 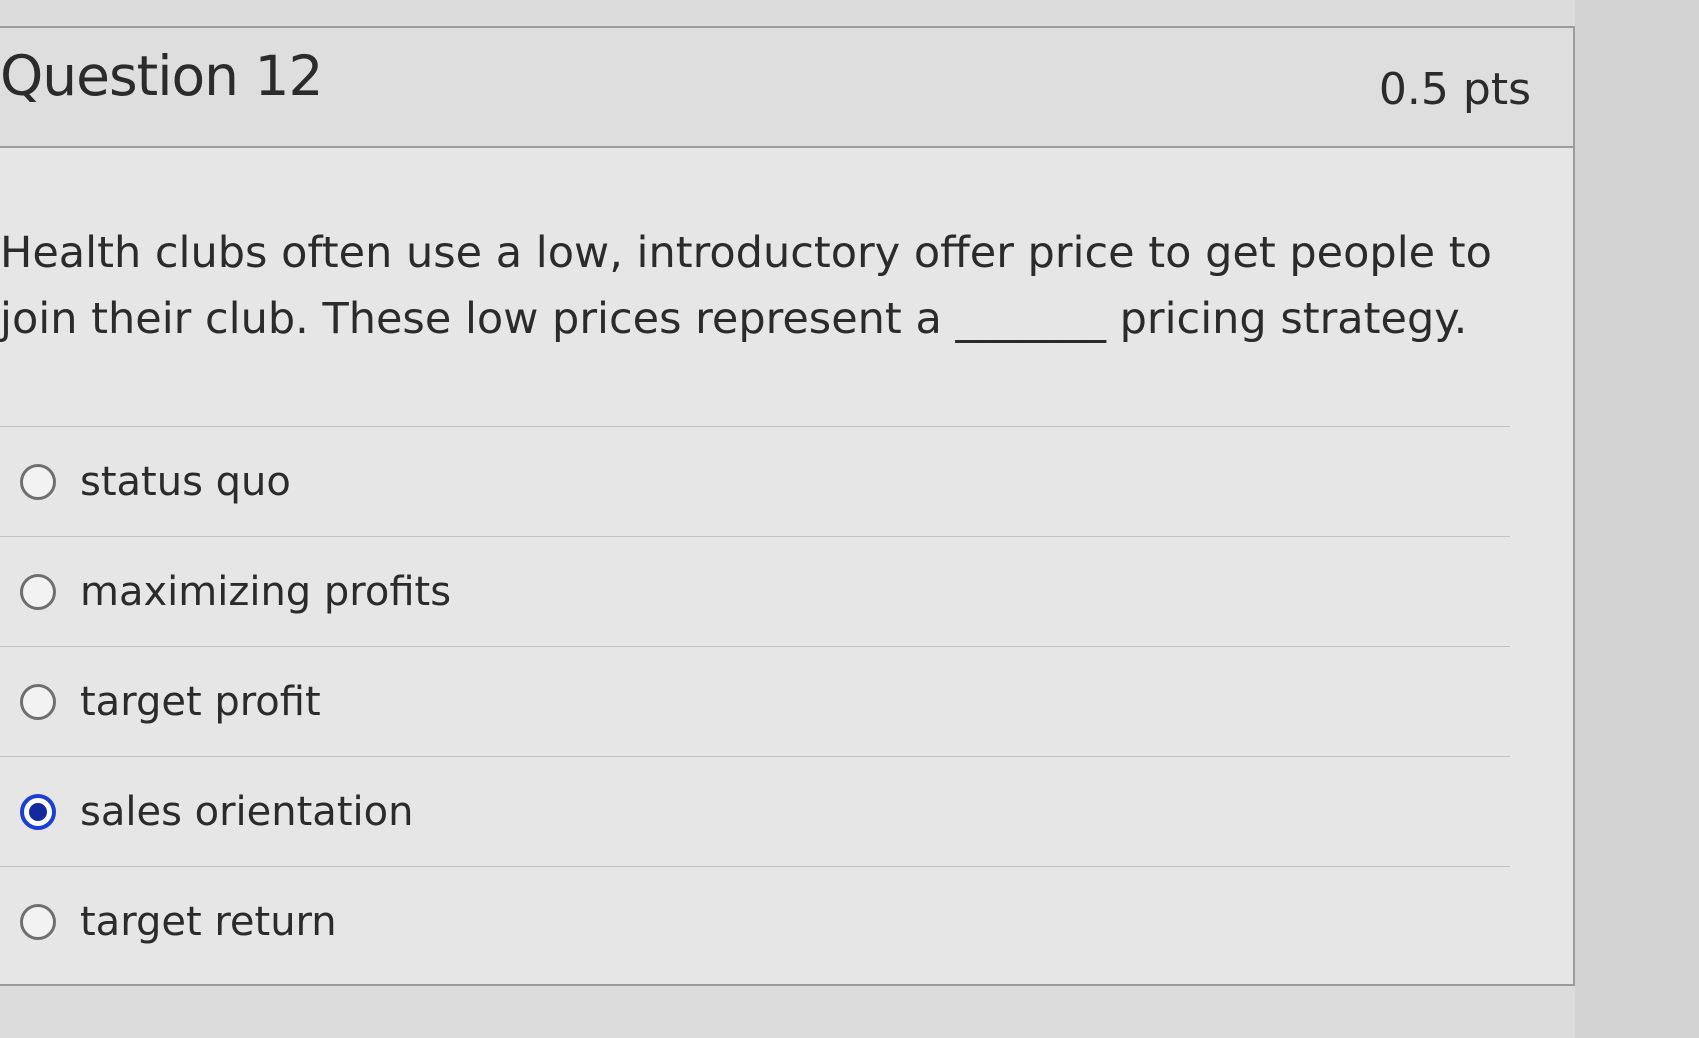 What do you see at coordinates (755, 812) in the screenshot?
I see `answer-option-sales-orientation: sales orientation` at bounding box center [755, 812].